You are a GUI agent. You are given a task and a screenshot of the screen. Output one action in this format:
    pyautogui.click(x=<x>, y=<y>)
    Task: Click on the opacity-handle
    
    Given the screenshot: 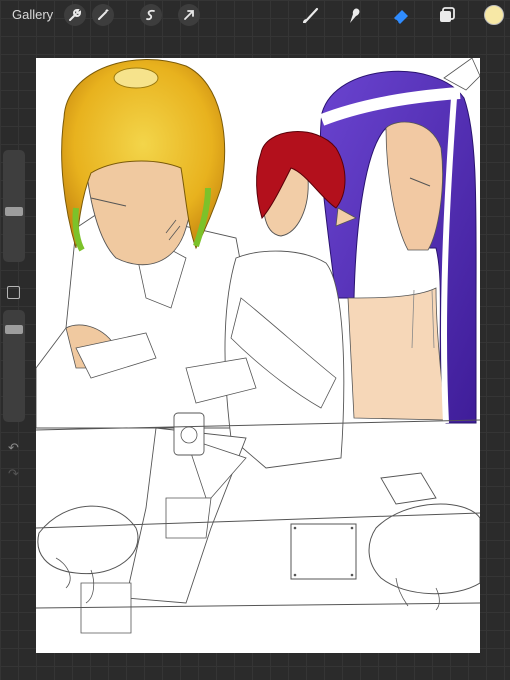 What is the action you would take?
    pyautogui.click(x=14, y=330)
    